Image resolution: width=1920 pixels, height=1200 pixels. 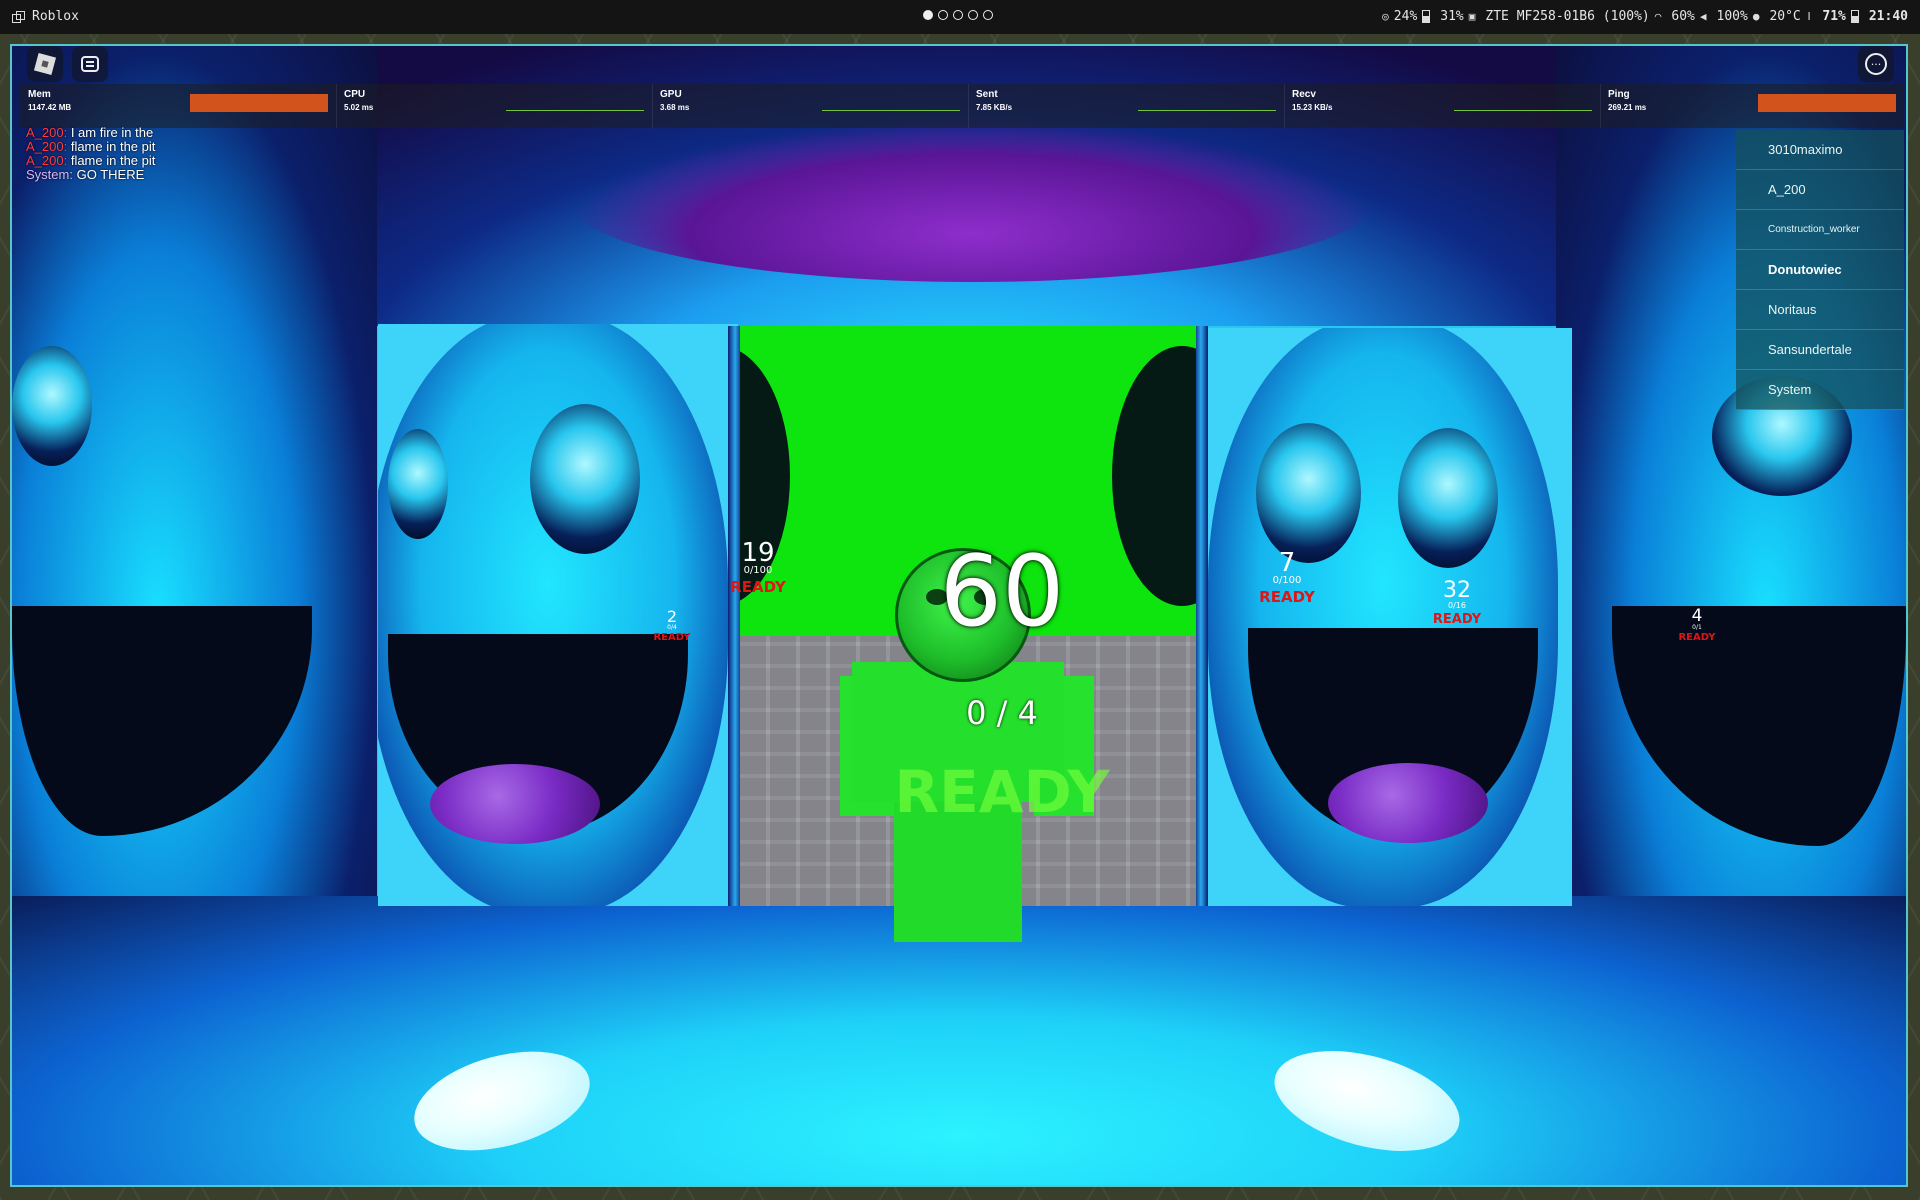 What do you see at coordinates (1820, 350) in the screenshot?
I see `player-list-item: Sansundertale` at bounding box center [1820, 350].